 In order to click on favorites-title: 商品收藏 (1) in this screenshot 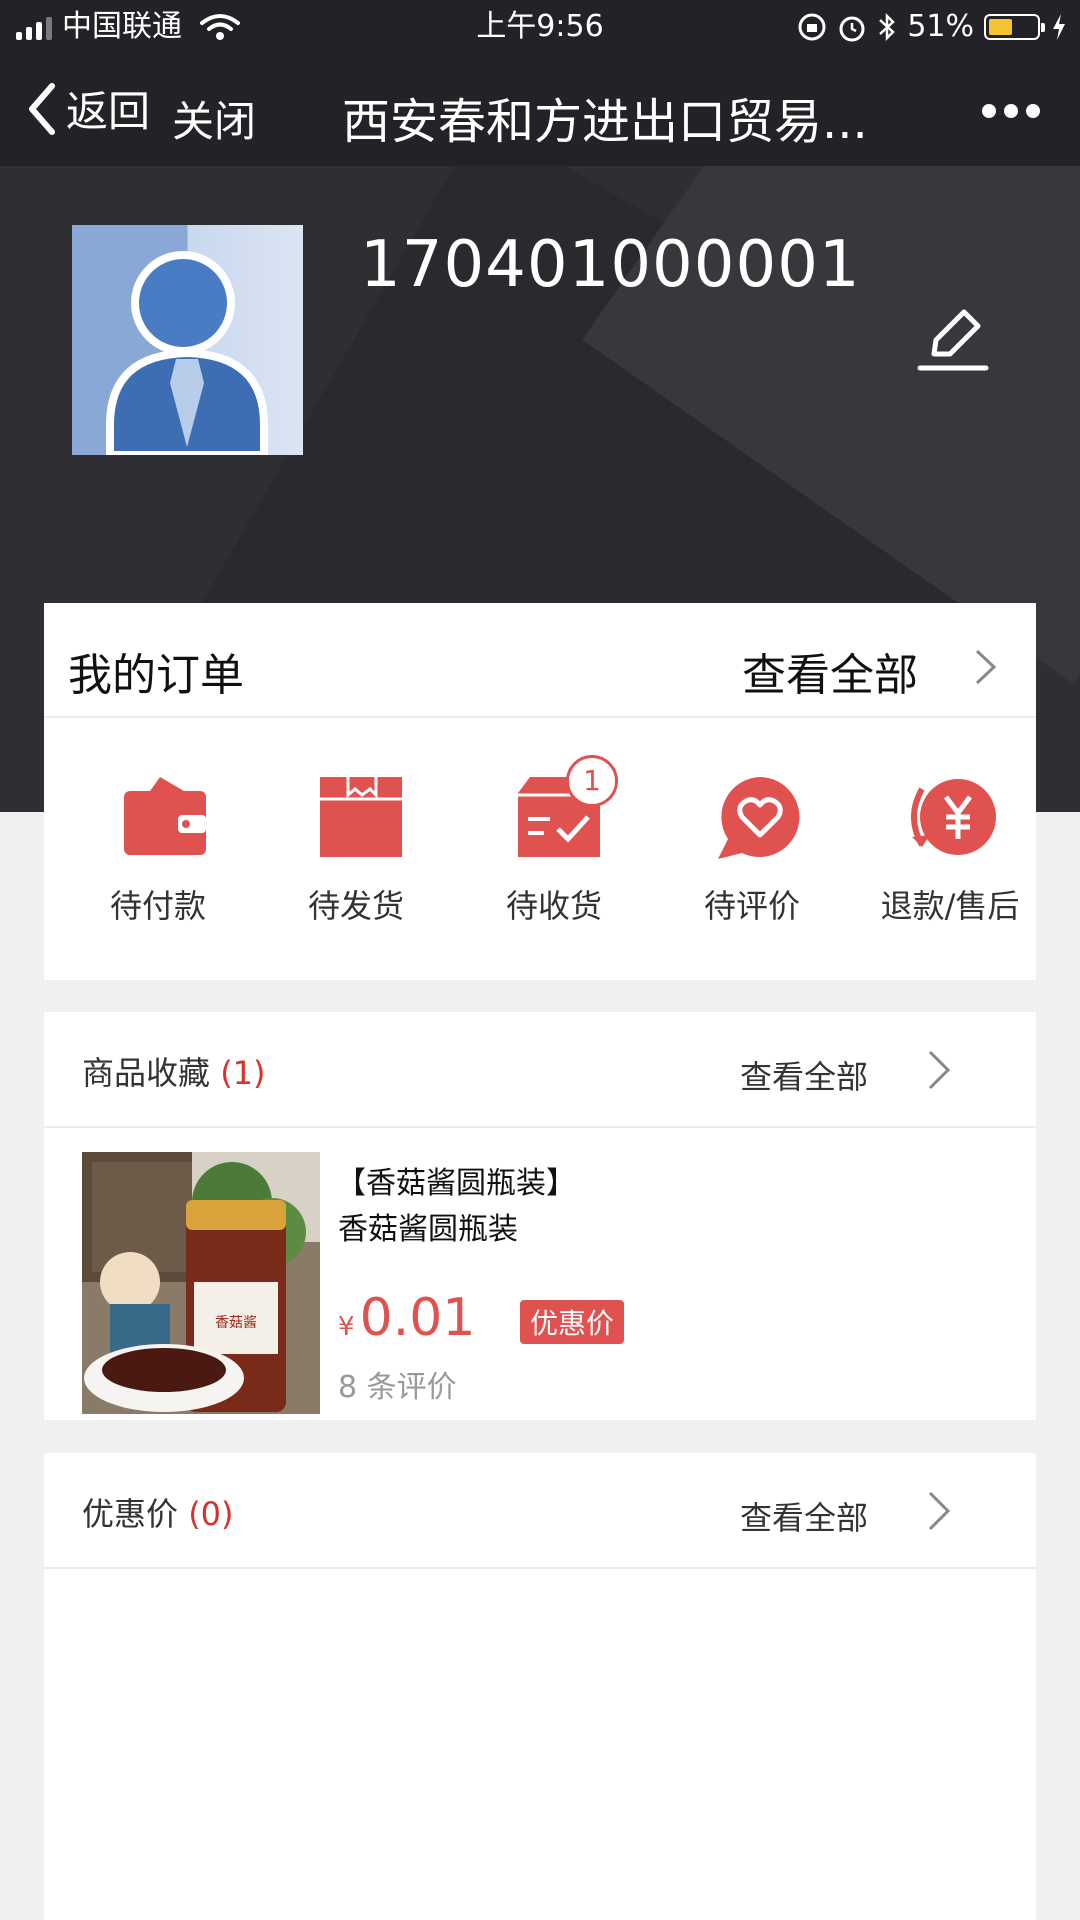, I will do `click(174, 1071)`.